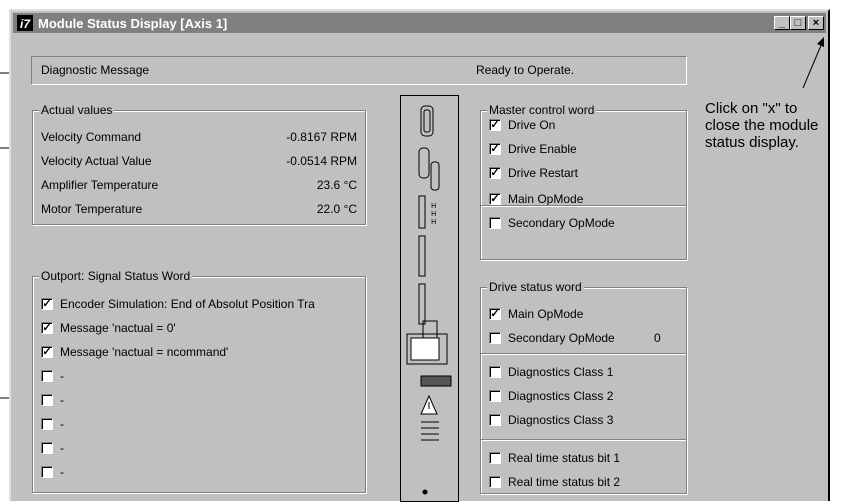  Describe the element at coordinates (816, 23) in the screenshot. I see `close-button: ×` at that location.